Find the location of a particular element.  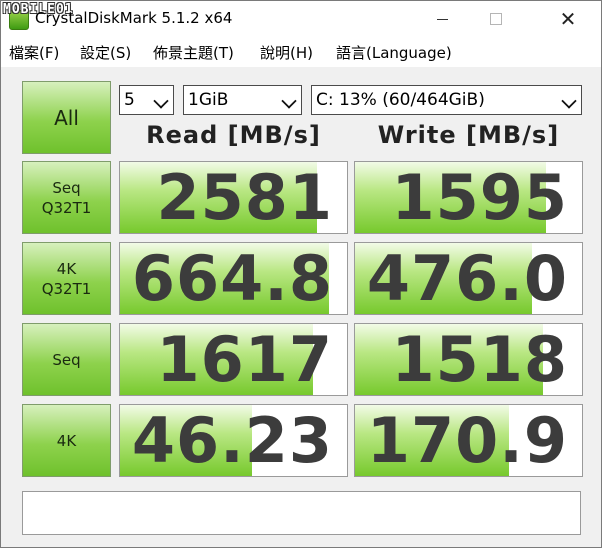

4k-read-value: 46.23 is located at coordinates (232, 440).